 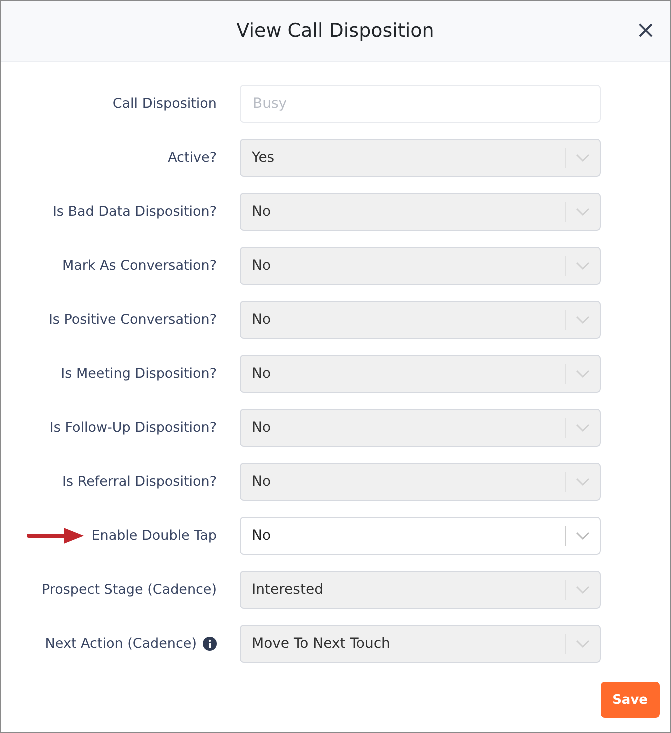 I want to click on field-label: Is Positive Conversation?, so click(x=132, y=320).